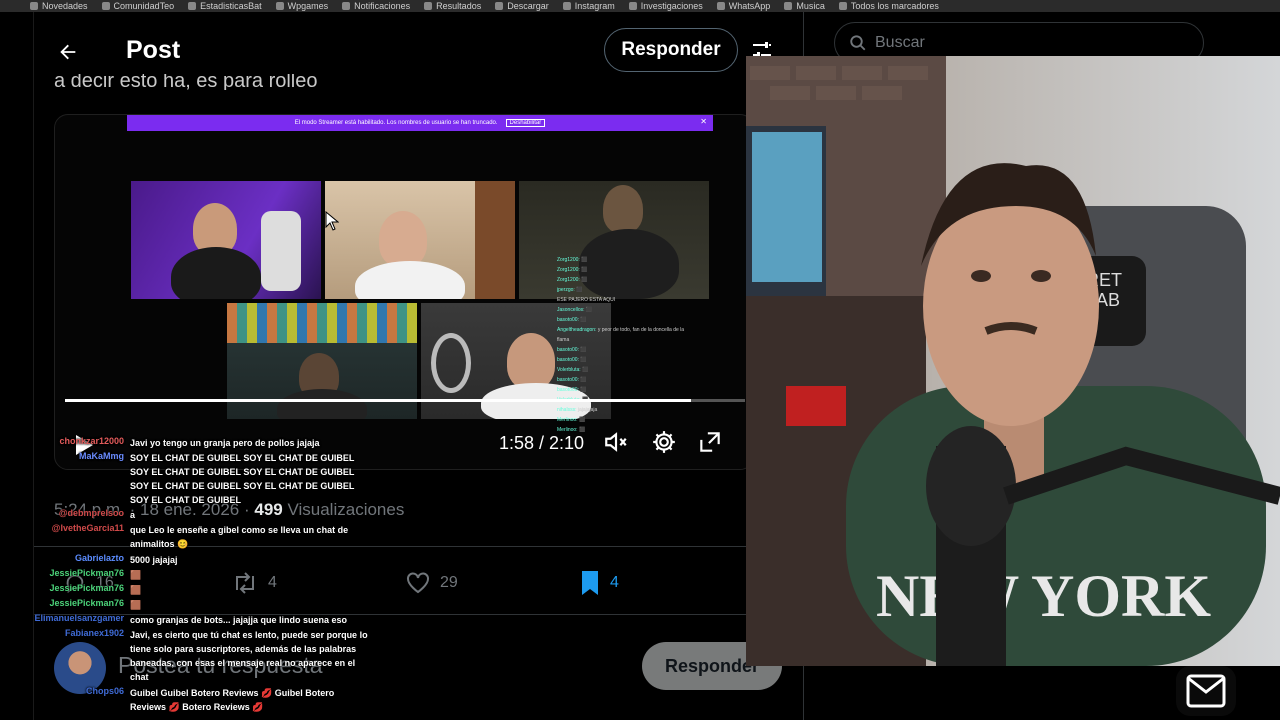 The image size is (1280, 720). I want to click on mini-chat-user: Merlinoo:, so click(568, 420).